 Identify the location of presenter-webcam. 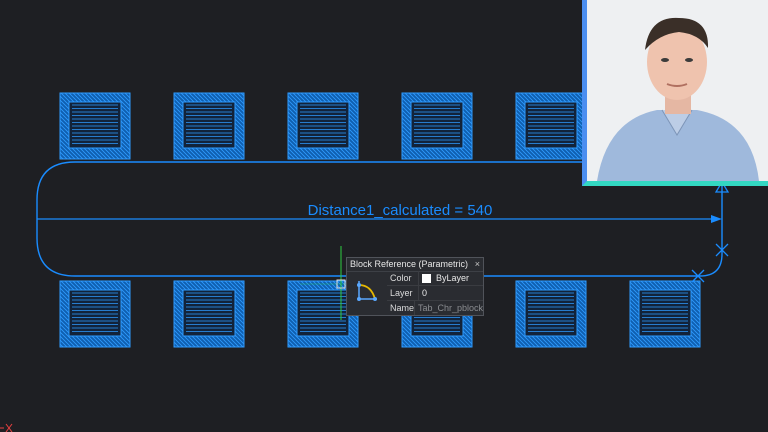
(675, 93).